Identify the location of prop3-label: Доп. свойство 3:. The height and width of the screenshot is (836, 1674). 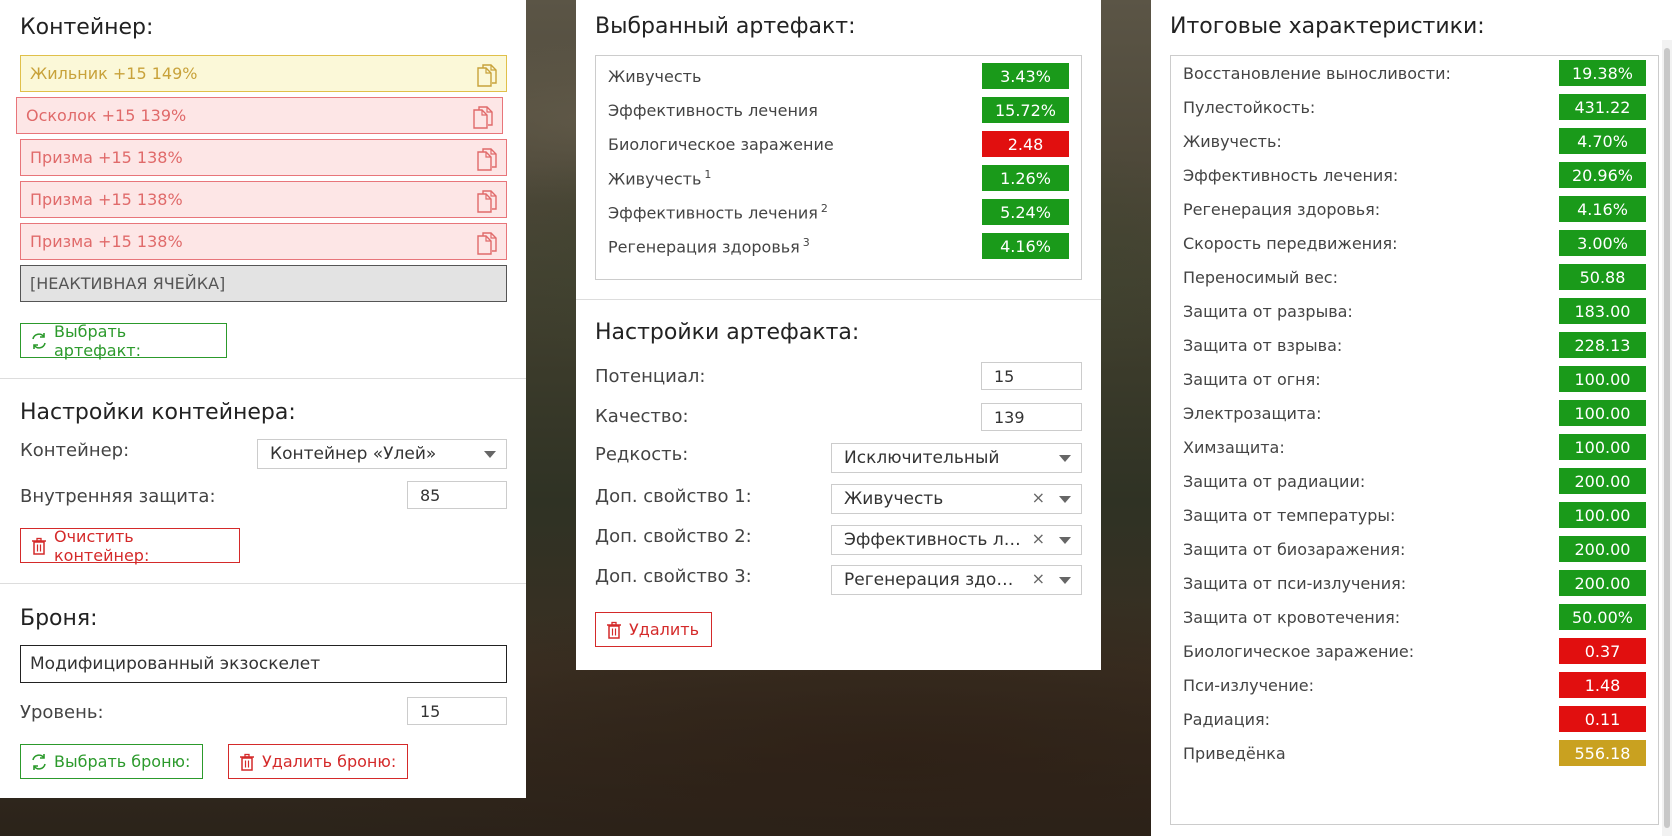
(673, 576).